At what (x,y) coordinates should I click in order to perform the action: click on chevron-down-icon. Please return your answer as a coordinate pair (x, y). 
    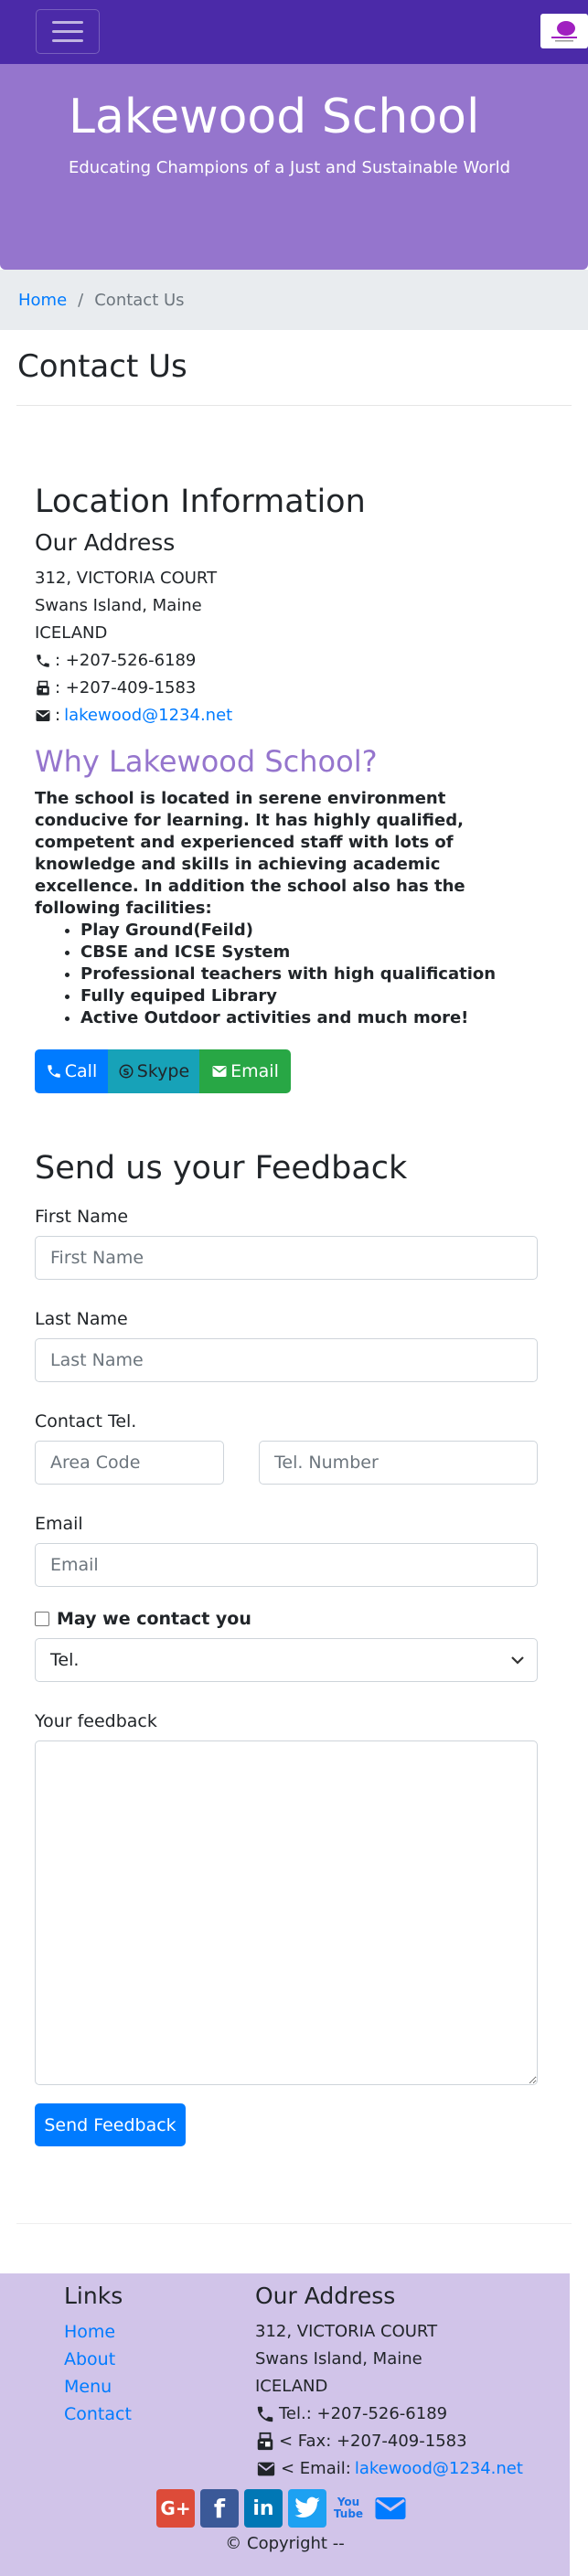
    Looking at the image, I should click on (517, 1660).